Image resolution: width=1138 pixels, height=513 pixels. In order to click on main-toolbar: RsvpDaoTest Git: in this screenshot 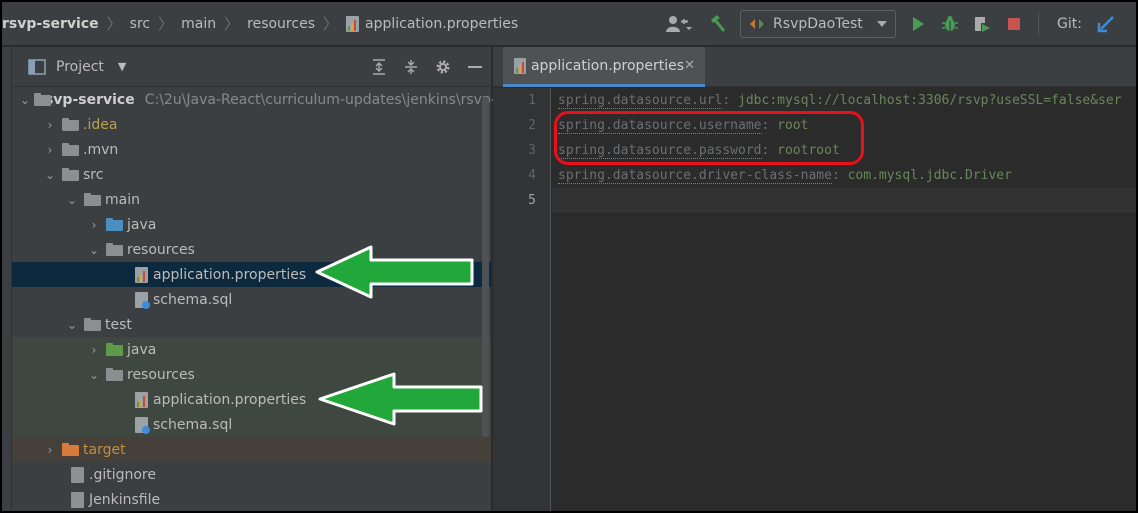, I will do `click(899, 24)`.